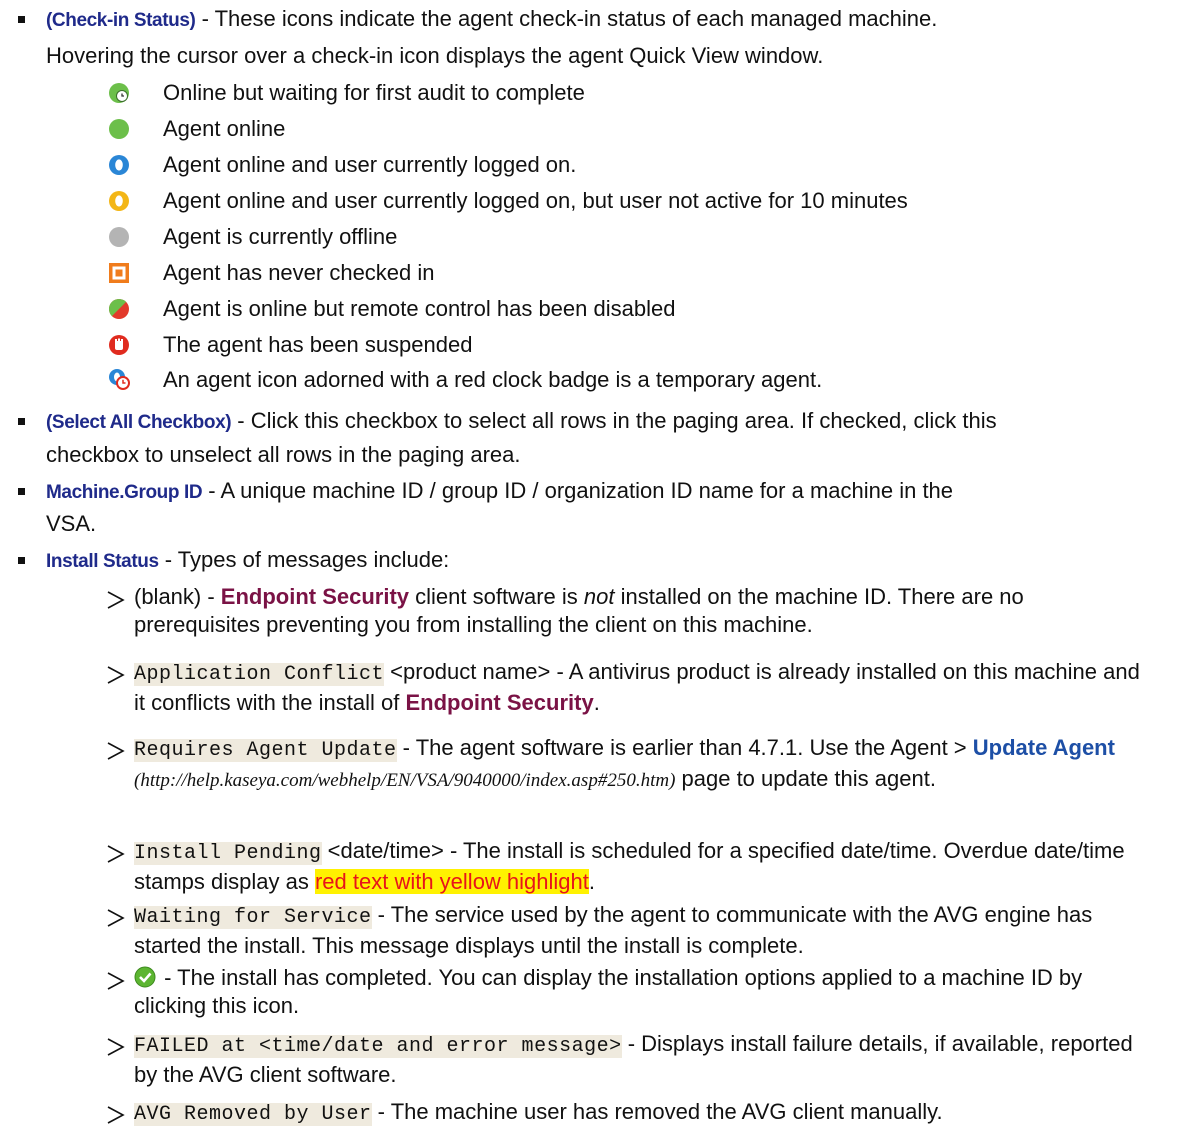 Image resolution: width=1183 pixels, height=1133 pixels. Describe the element at coordinates (253, 917) in the screenshot. I see `status-code: Waiting for Service` at that location.